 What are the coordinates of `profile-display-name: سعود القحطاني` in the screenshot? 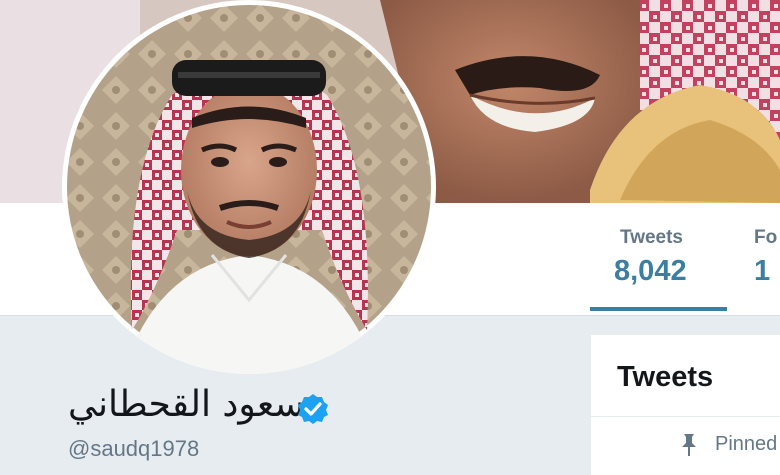 It's located at (186, 404).